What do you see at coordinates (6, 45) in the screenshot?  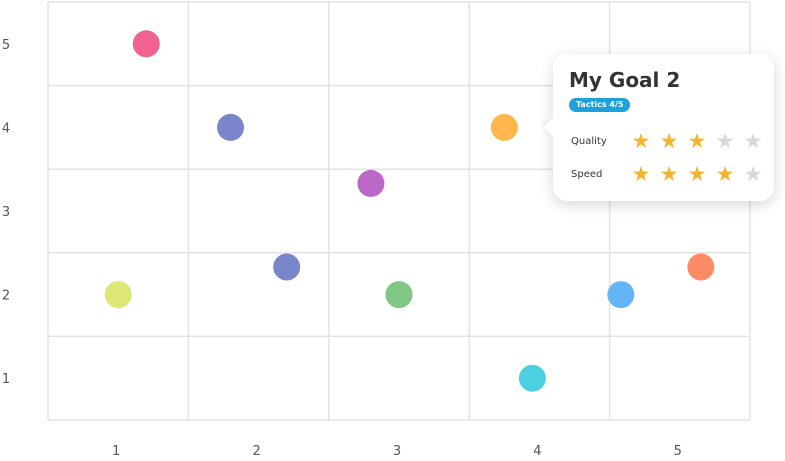 I see `y-tick-label: 5` at bounding box center [6, 45].